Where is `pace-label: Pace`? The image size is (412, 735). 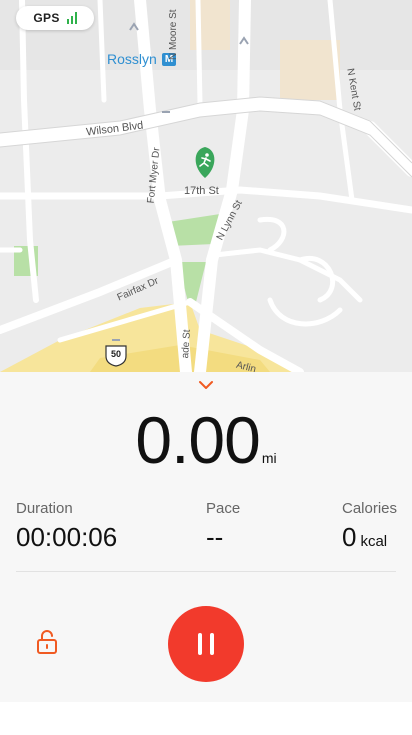
pace-label: Pace is located at coordinates (223, 508).